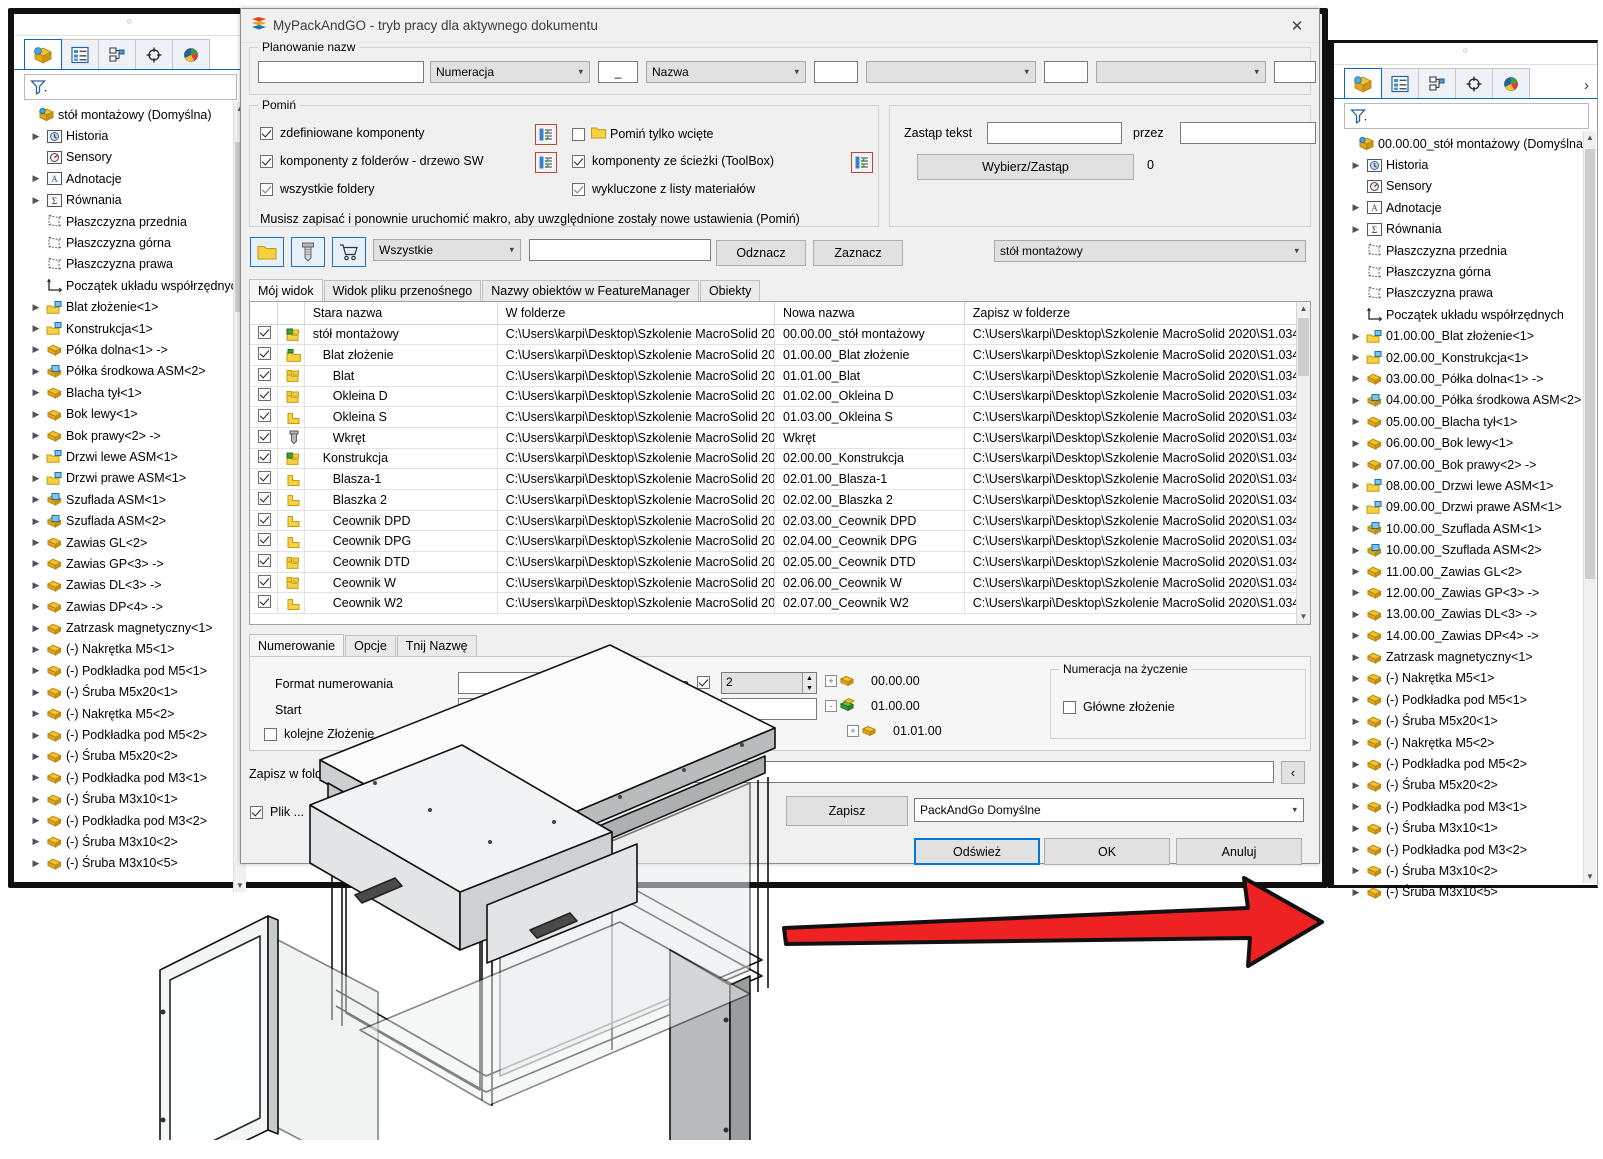 The width and height of the screenshot is (1603, 1159). Describe the element at coordinates (132, 692) in the screenshot. I see `left-tree-item: ▶ (-) Śruba M5x20<1>` at that location.